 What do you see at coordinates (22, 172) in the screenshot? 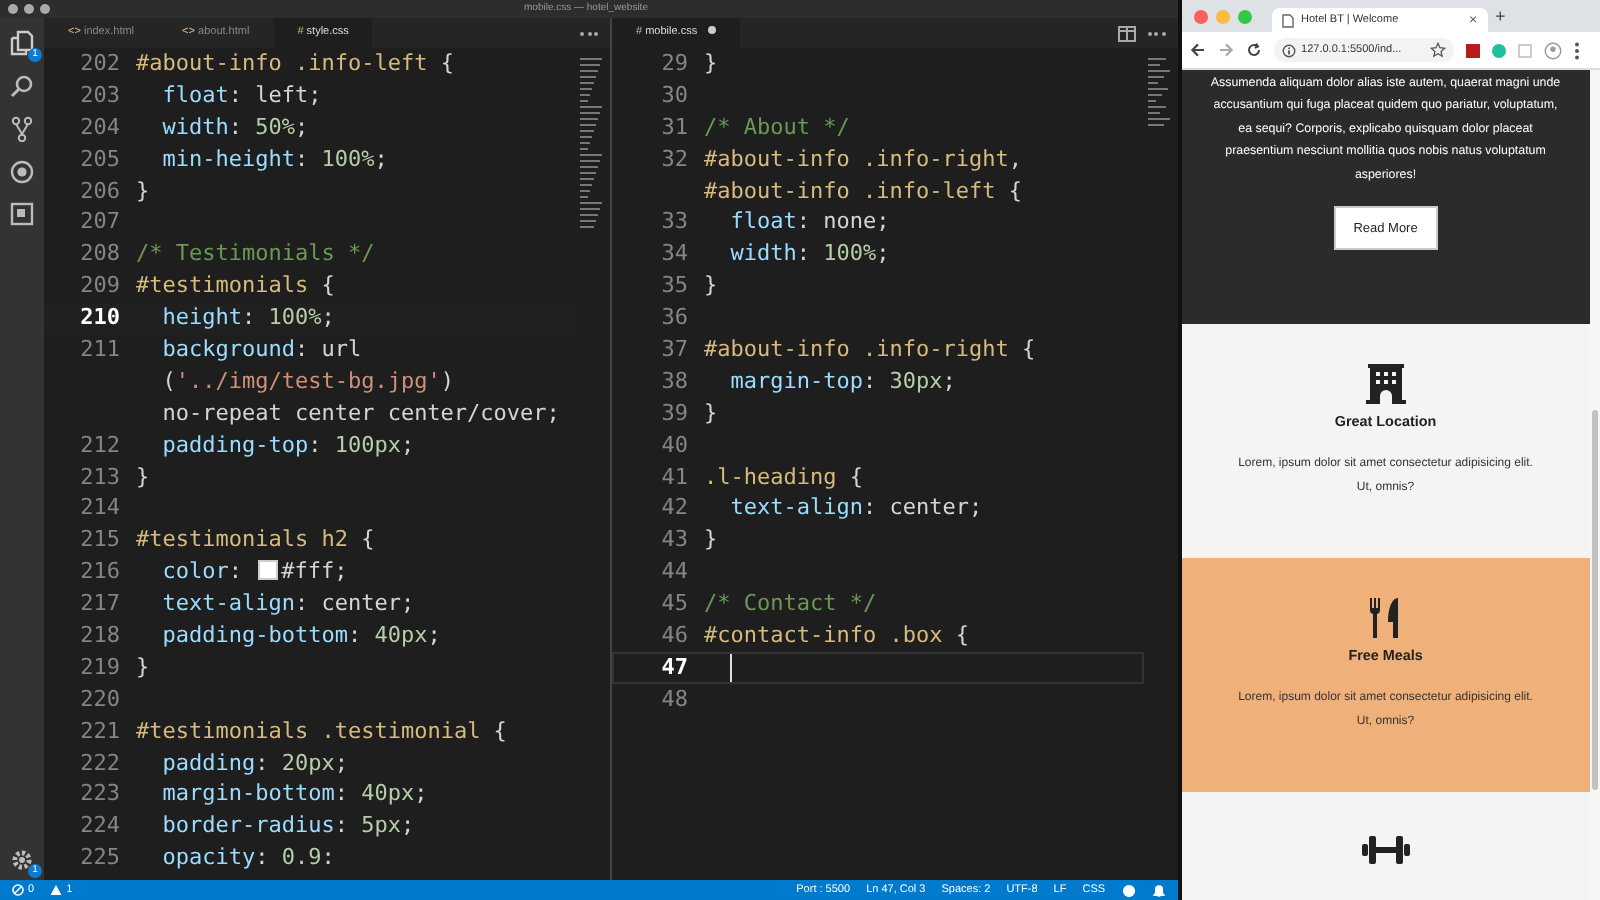
I see `bug-icon` at bounding box center [22, 172].